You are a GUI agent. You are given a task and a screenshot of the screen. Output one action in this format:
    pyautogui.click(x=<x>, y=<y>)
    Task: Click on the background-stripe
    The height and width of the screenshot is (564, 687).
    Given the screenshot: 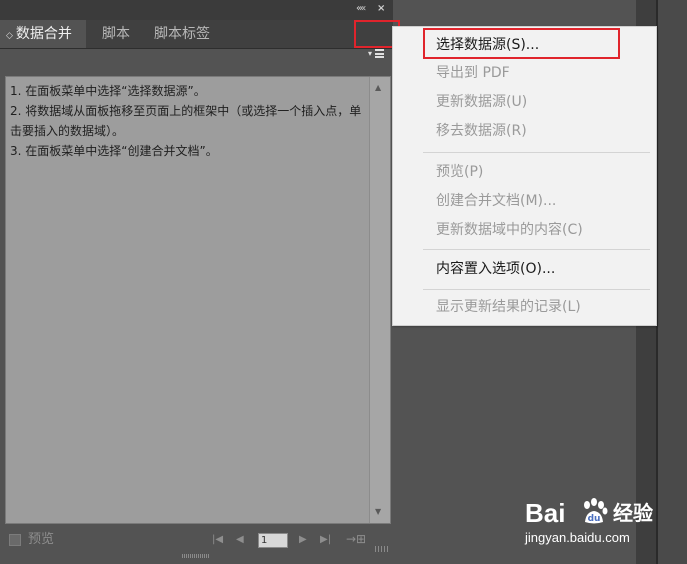 What is the action you would take?
    pyautogui.click(x=672, y=282)
    